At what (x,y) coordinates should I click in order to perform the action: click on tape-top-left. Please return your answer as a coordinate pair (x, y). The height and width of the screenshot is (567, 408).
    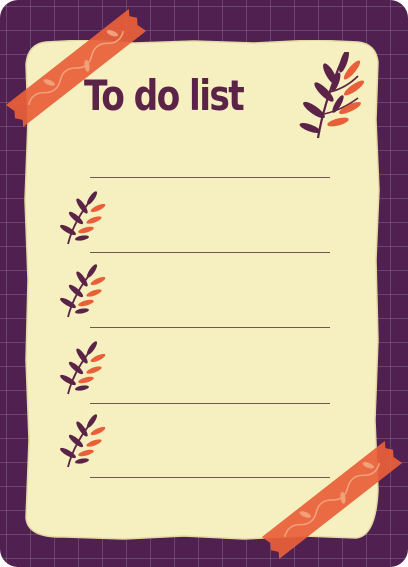
    Looking at the image, I should click on (76, 68).